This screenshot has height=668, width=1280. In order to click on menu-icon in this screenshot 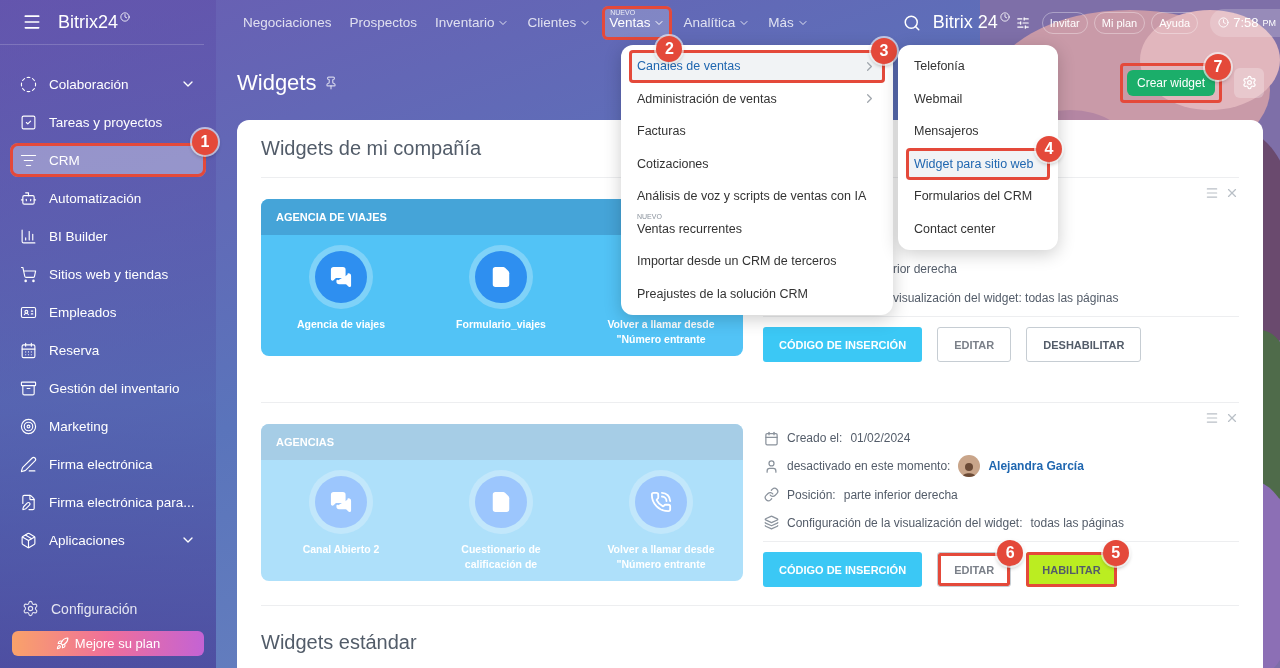, I will do `click(32, 22)`.